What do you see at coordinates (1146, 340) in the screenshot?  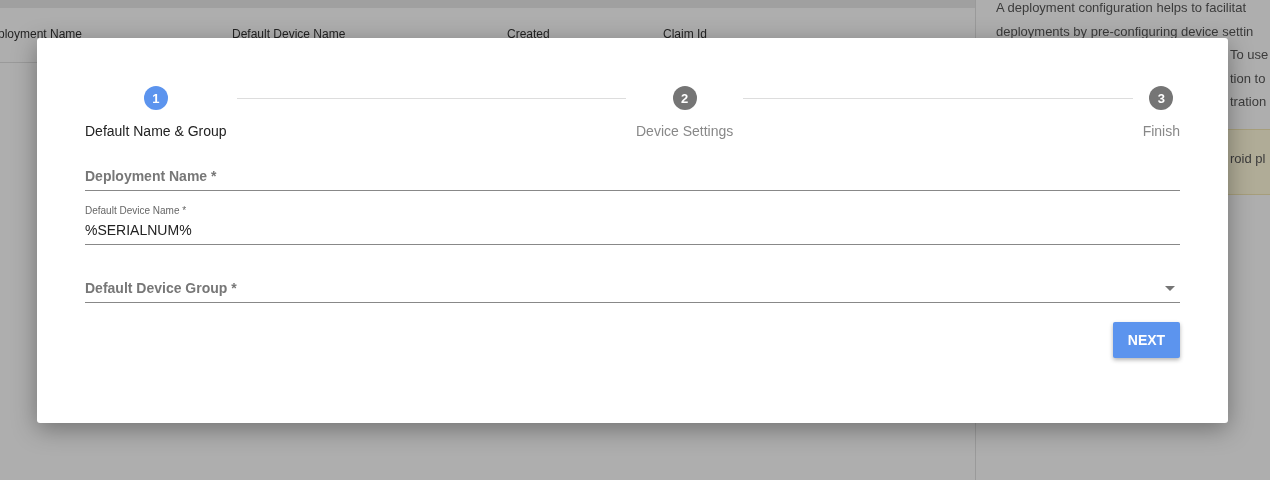 I see `next-button: NEXT` at bounding box center [1146, 340].